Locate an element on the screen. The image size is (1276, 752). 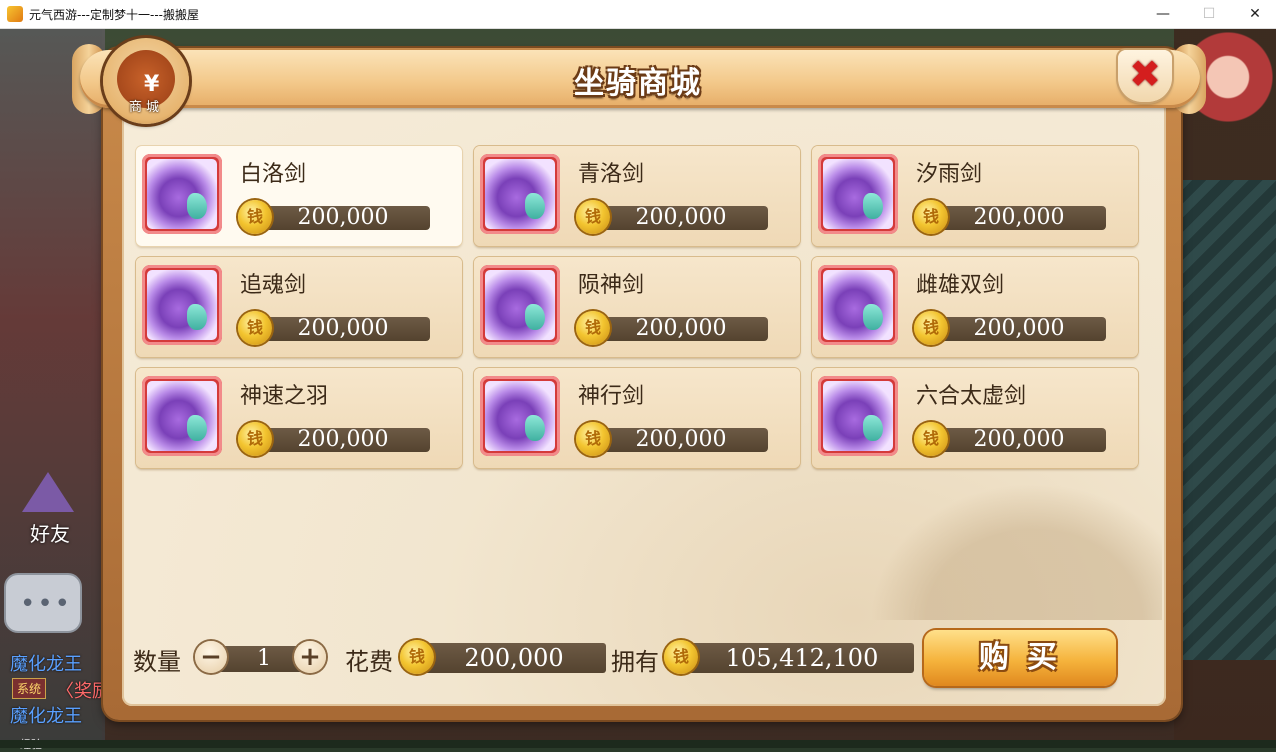
shop-item-card: 青洛剑 200,000 is located at coordinates (637, 196).